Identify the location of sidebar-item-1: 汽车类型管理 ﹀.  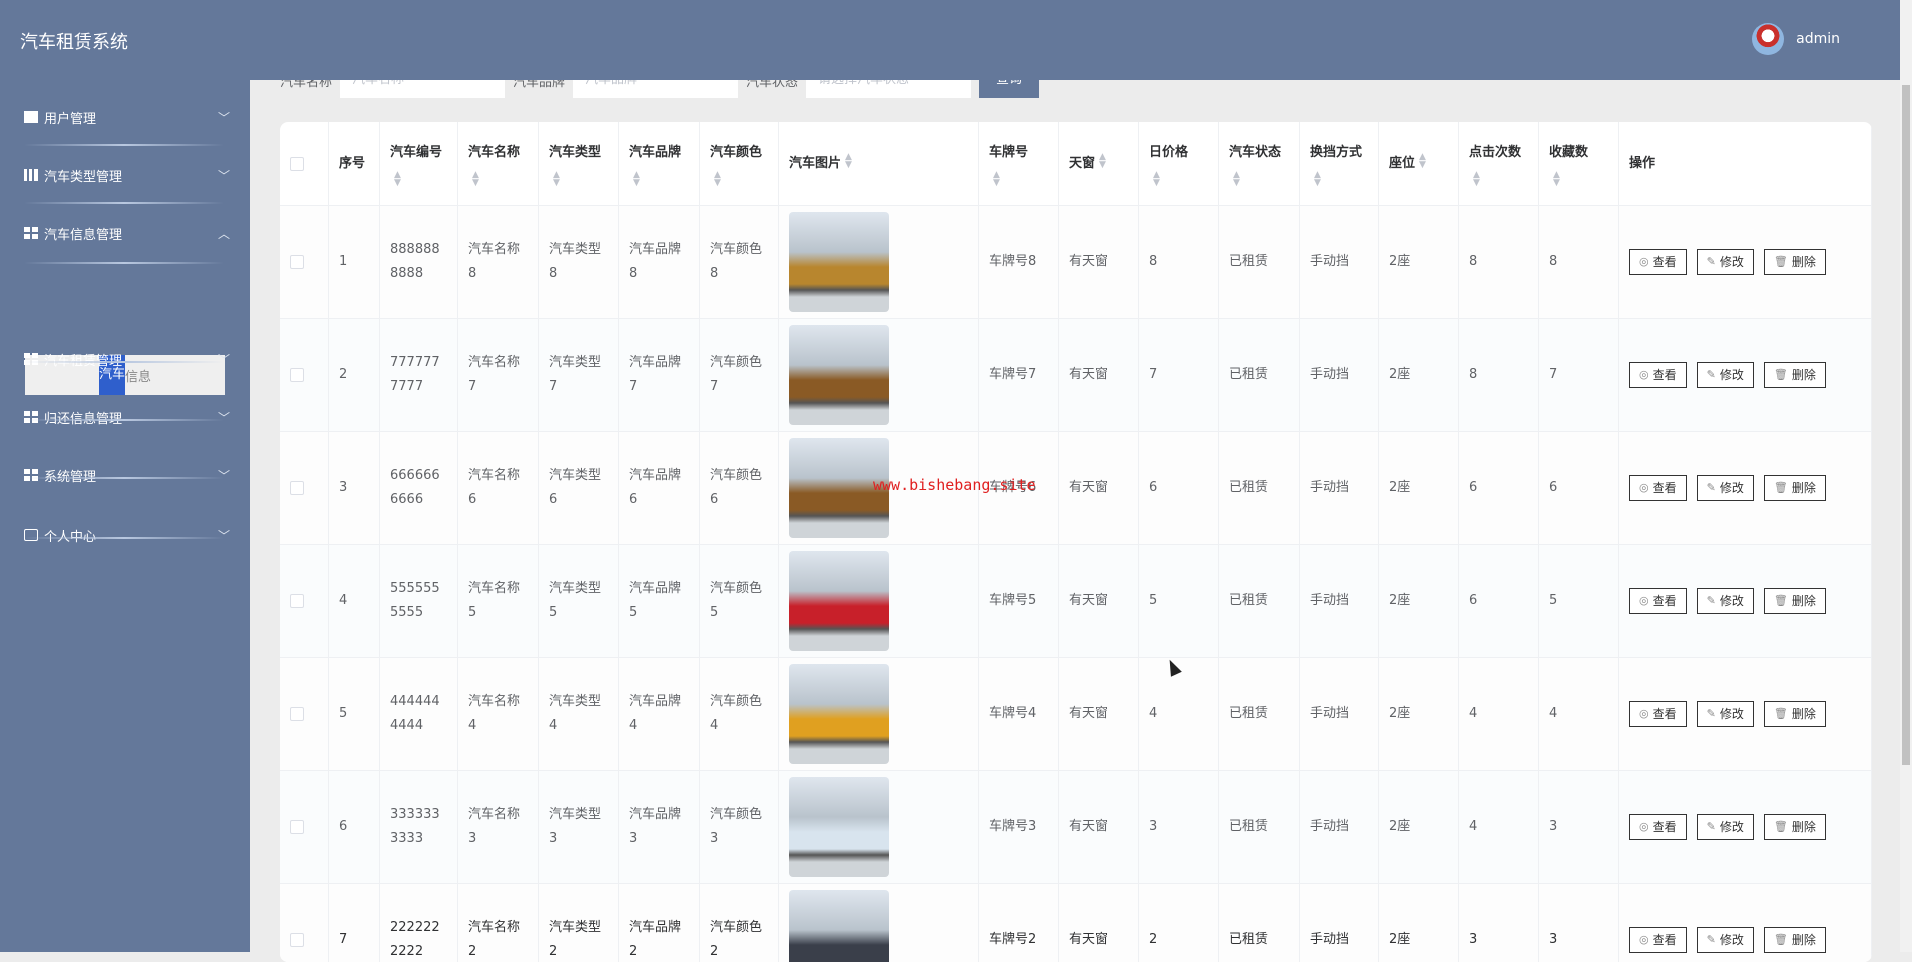
(127, 175).